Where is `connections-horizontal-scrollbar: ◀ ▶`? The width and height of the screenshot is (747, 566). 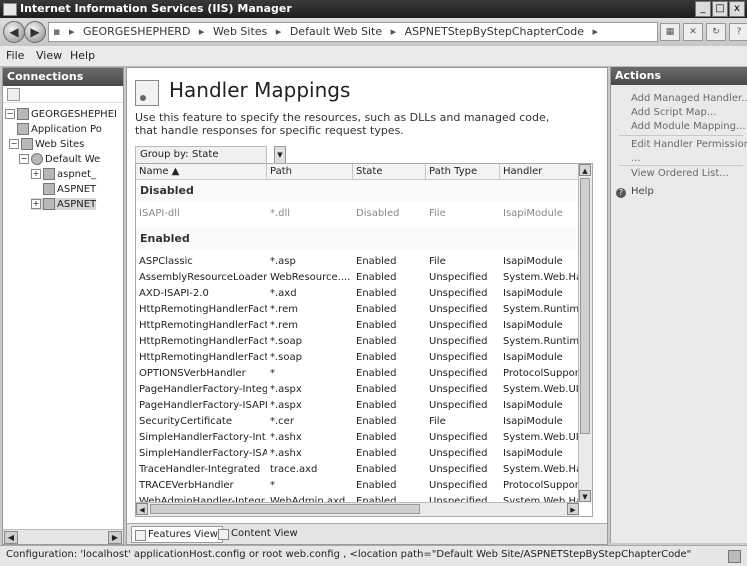 connections-horizontal-scrollbar: ◀ ▶ is located at coordinates (63, 536).